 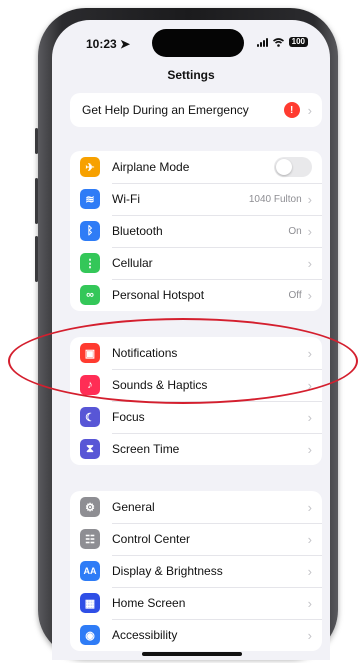 I want to click on row-label: Airplane Mode, so click(x=151, y=167).